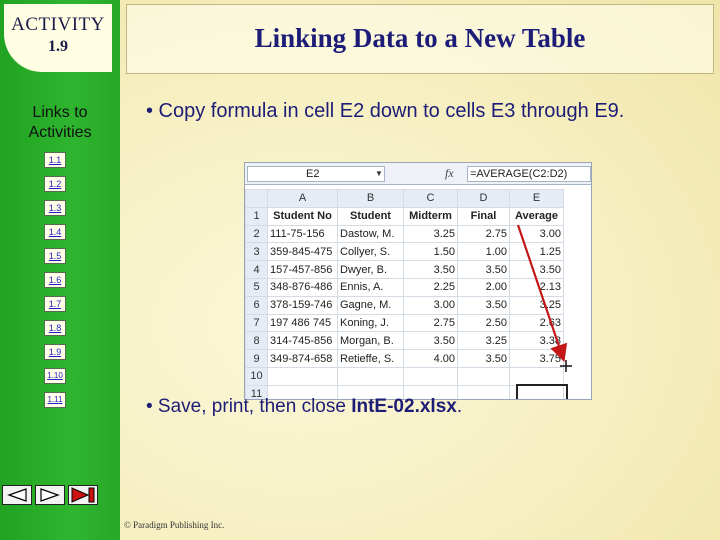 Image resolution: width=720 pixels, height=540 pixels. Describe the element at coordinates (483, 323) in the screenshot. I see `cell: 2.50` at that location.